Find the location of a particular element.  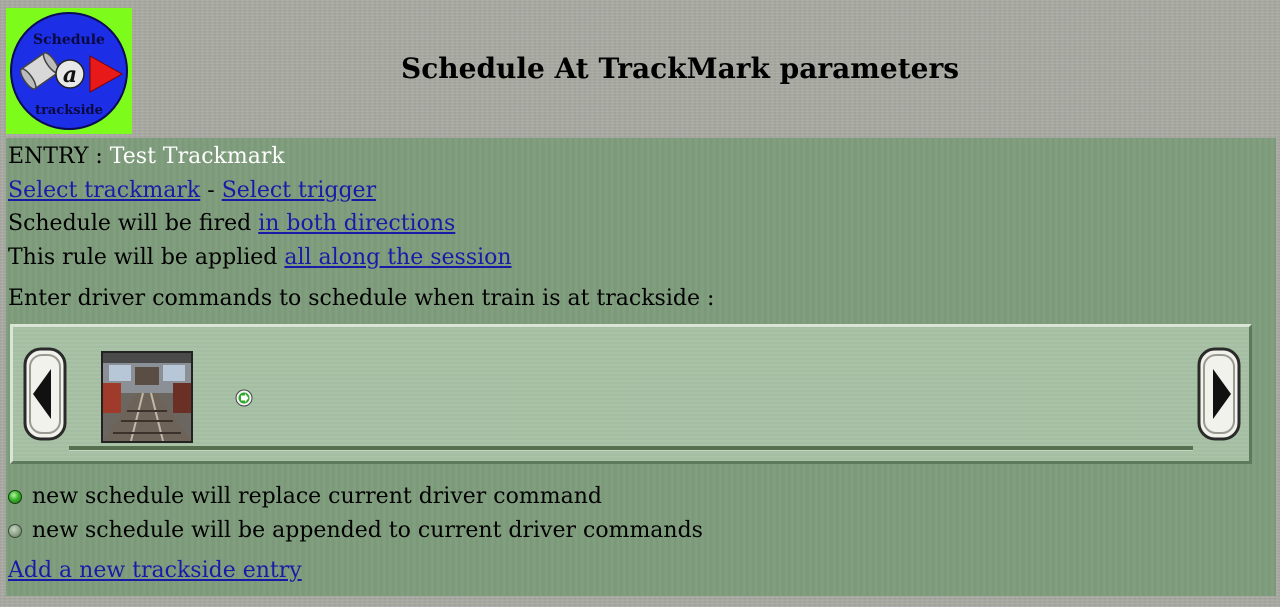

station-platform-thumbnail is located at coordinates (147, 397).